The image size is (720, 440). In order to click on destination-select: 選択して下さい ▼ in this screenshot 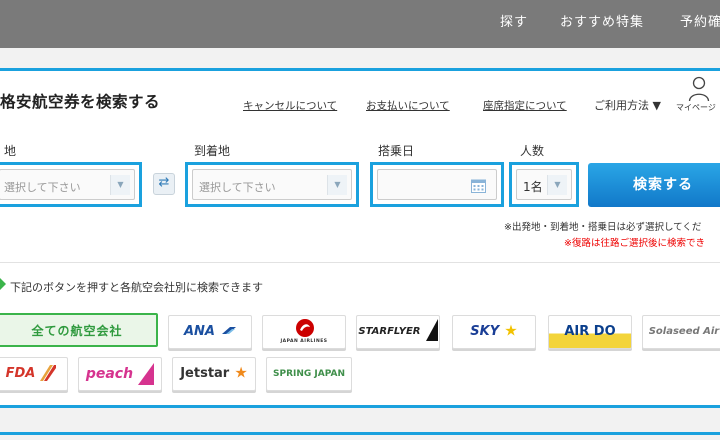, I will do `click(272, 184)`.